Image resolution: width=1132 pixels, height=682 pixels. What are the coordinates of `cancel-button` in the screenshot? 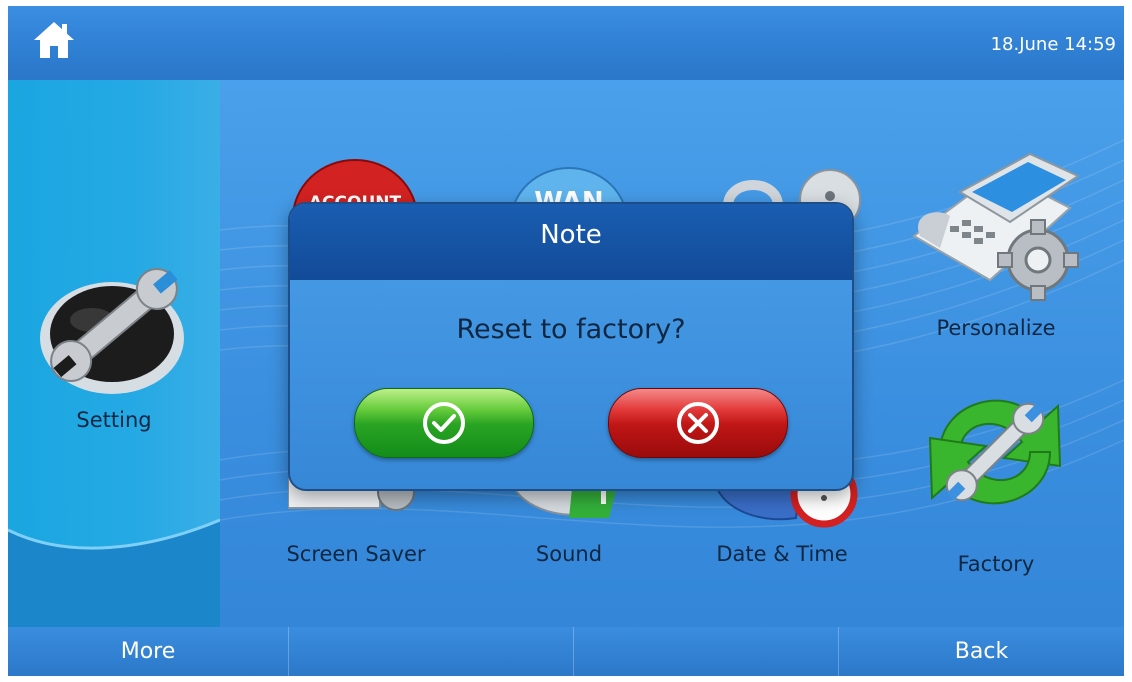 It's located at (698, 423).